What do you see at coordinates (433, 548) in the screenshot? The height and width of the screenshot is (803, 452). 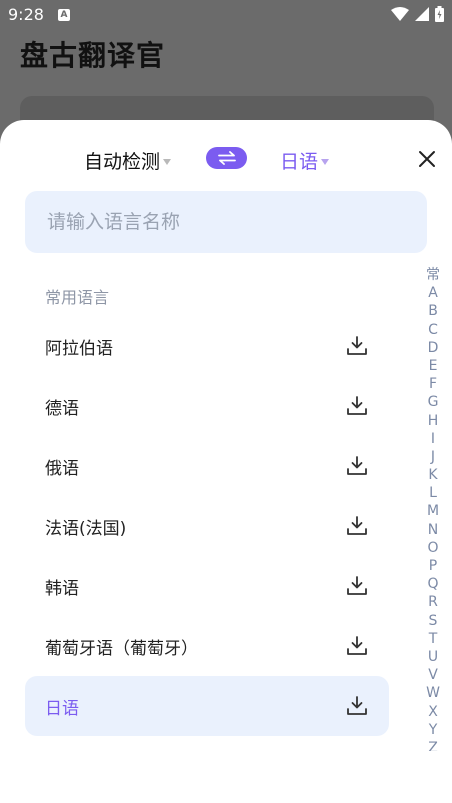 I see `index-letter: O` at bounding box center [433, 548].